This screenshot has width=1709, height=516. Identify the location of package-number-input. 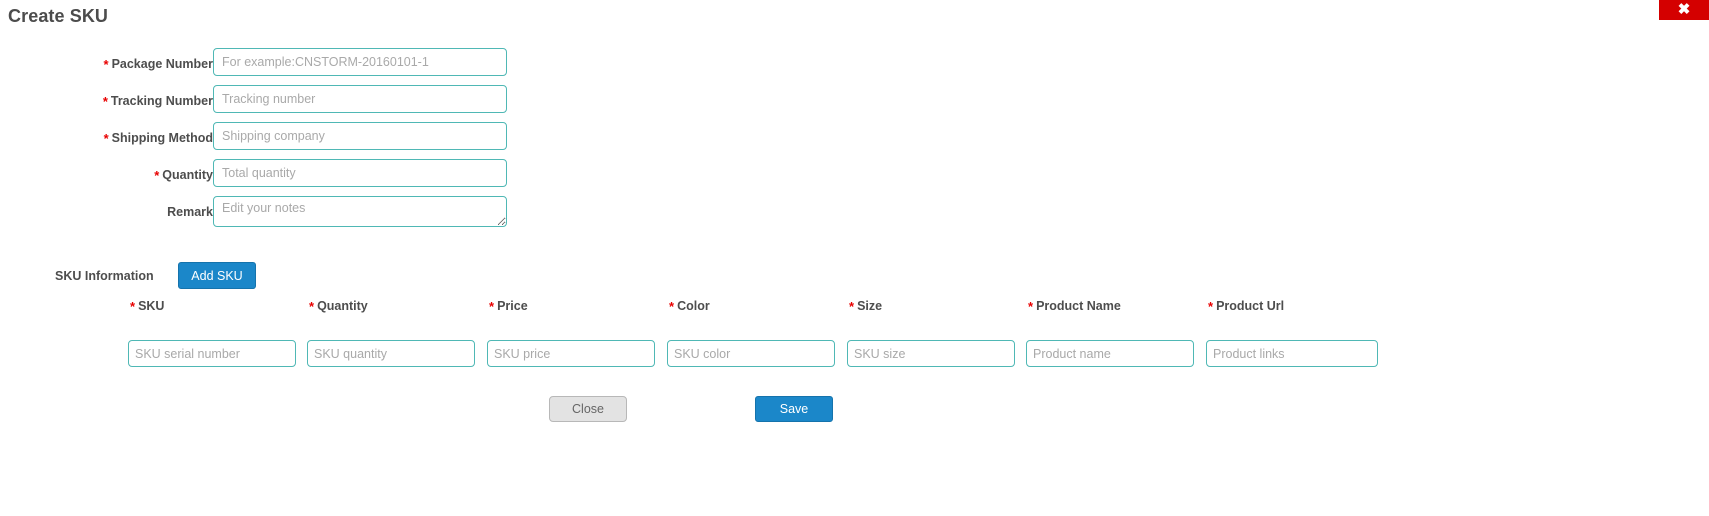
(360, 62).